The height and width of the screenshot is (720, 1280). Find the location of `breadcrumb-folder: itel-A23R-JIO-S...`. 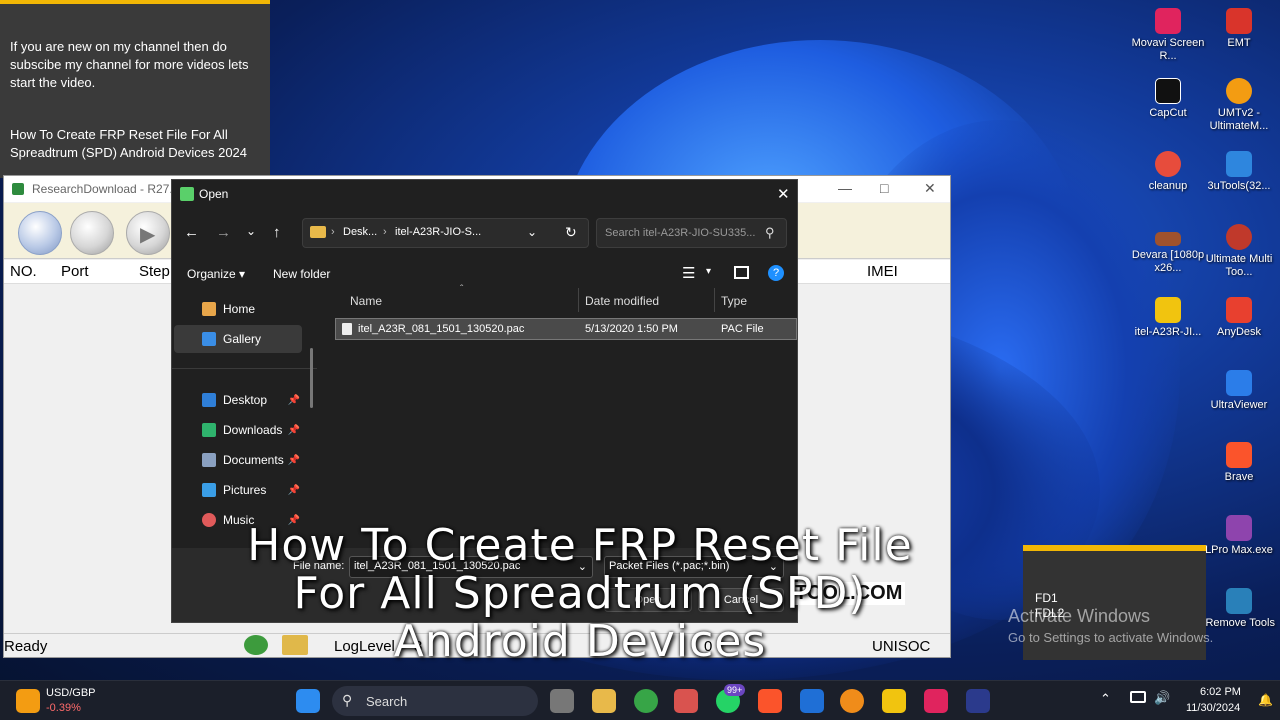

breadcrumb-folder: itel-A23R-JIO-S... is located at coordinates (438, 232).